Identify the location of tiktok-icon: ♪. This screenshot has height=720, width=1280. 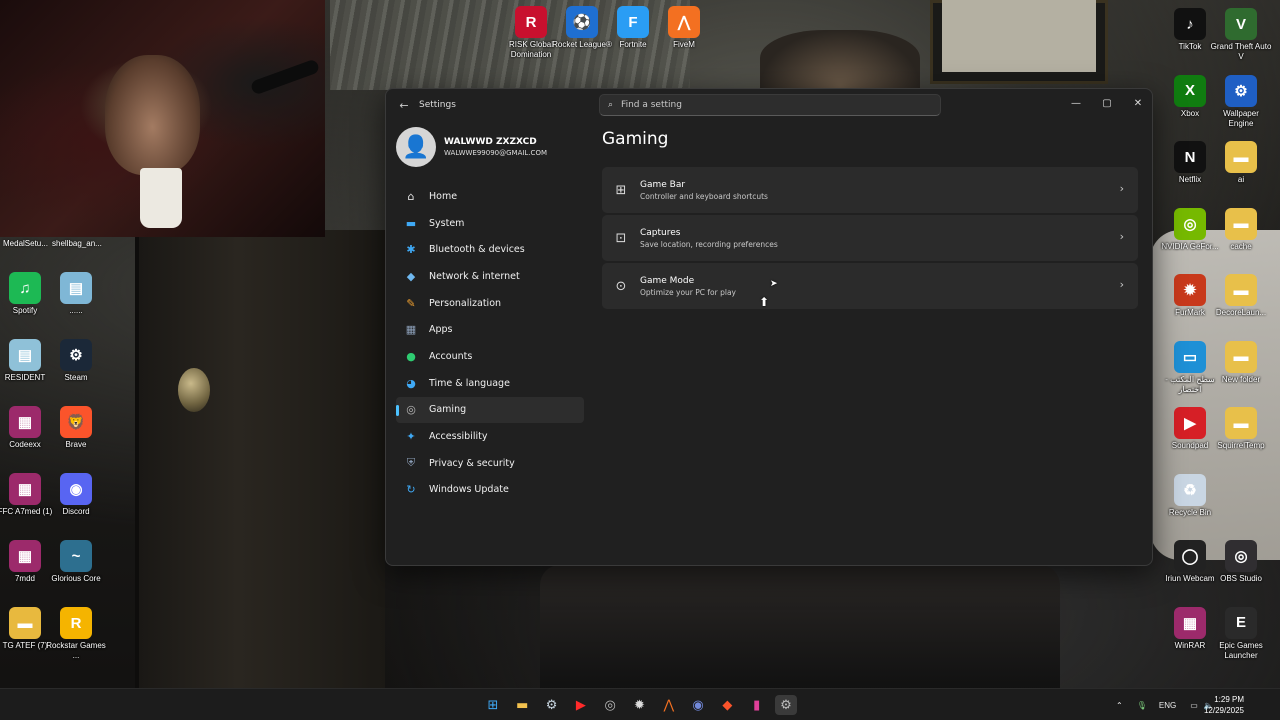
(1190, 24).